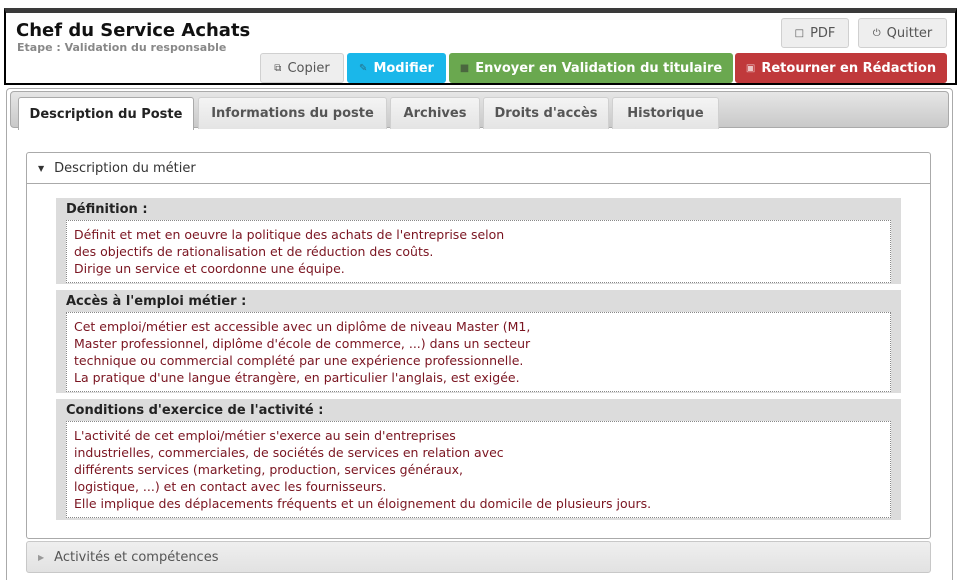  I want to click on send-validation-button: ■ Envoyer en Validation du titulaire, so click(591, 68).